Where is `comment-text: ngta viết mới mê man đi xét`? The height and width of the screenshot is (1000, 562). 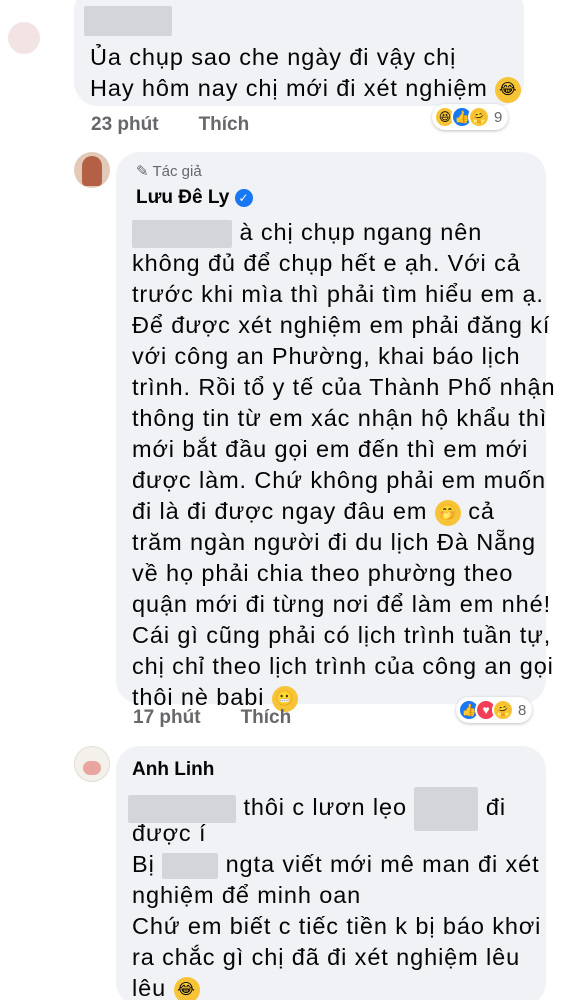 comment-text: ngta viết mới mê man đi xét is located at coordinates (382, 864).